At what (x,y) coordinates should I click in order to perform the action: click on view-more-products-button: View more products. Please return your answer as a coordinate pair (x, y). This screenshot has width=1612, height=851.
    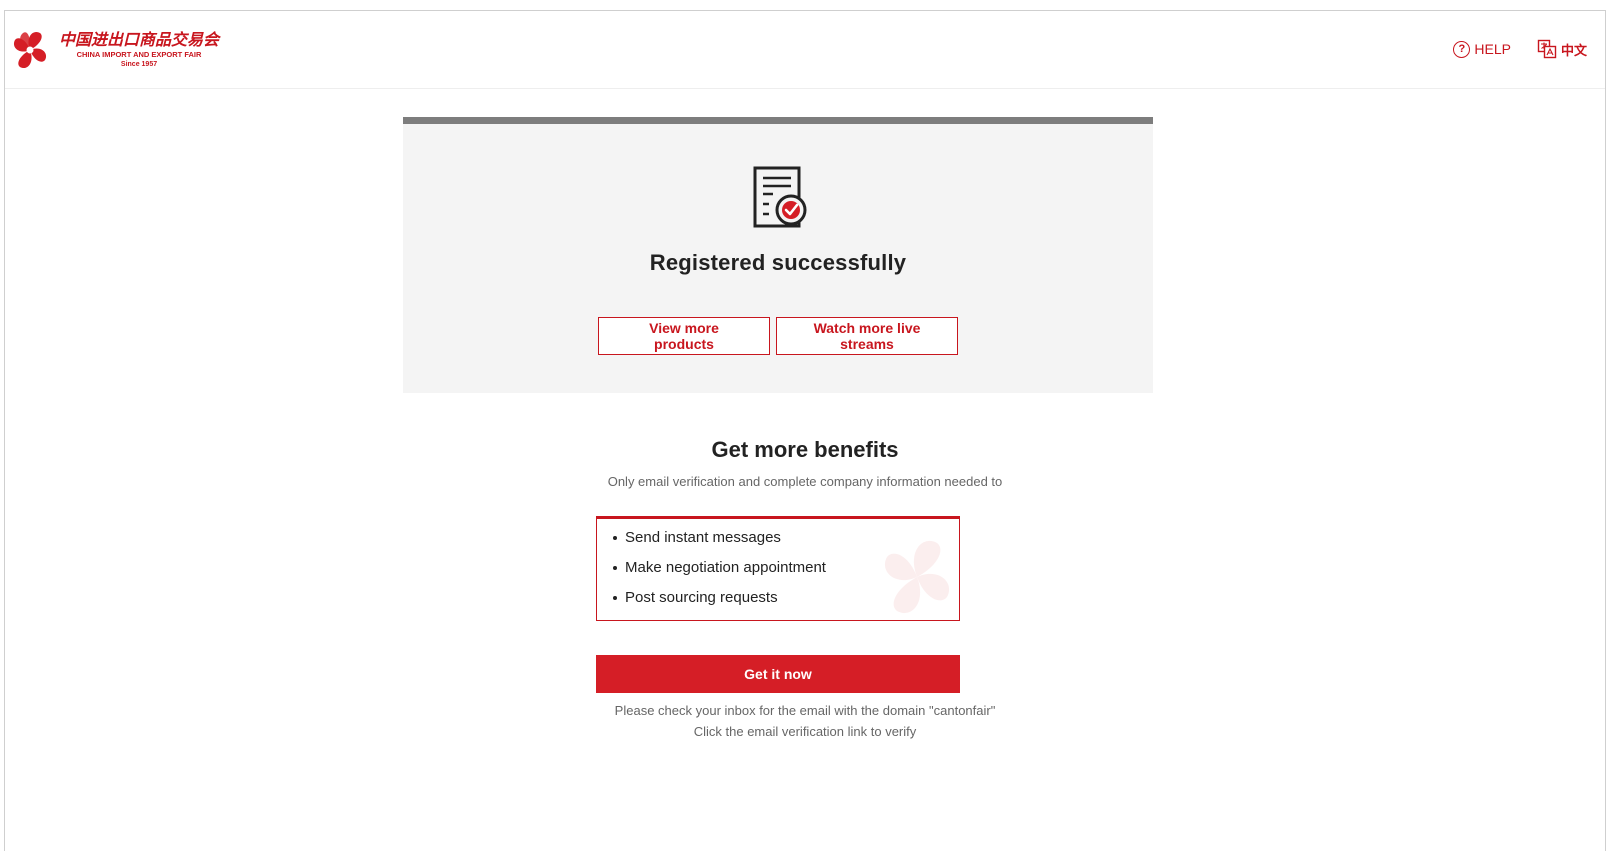
    Looking at the image, I should click on (684, 336).